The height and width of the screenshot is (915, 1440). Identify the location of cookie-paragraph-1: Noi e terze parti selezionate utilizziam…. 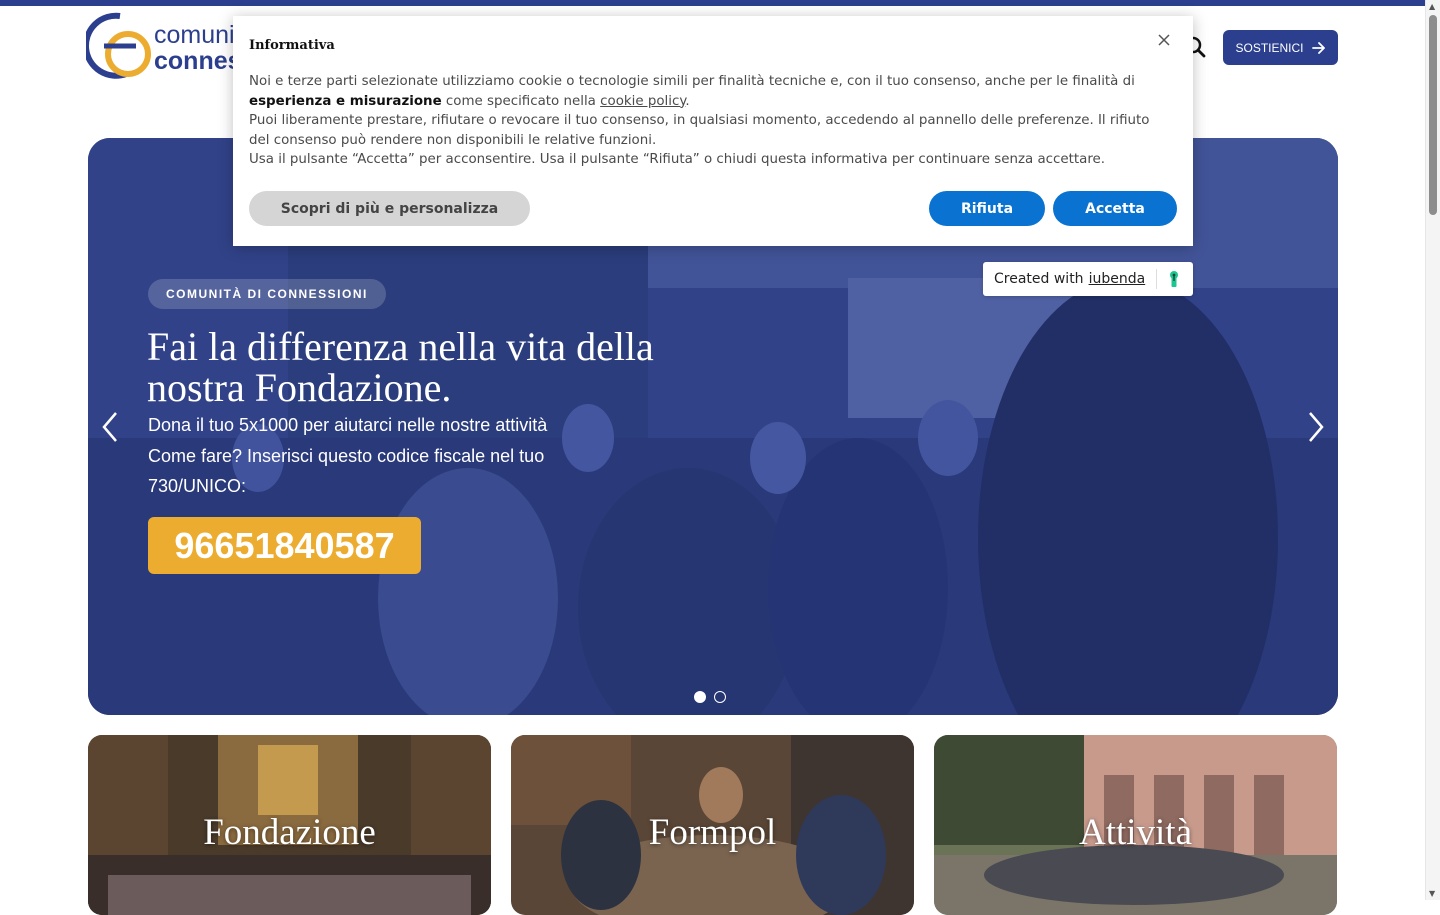
(709, 91).